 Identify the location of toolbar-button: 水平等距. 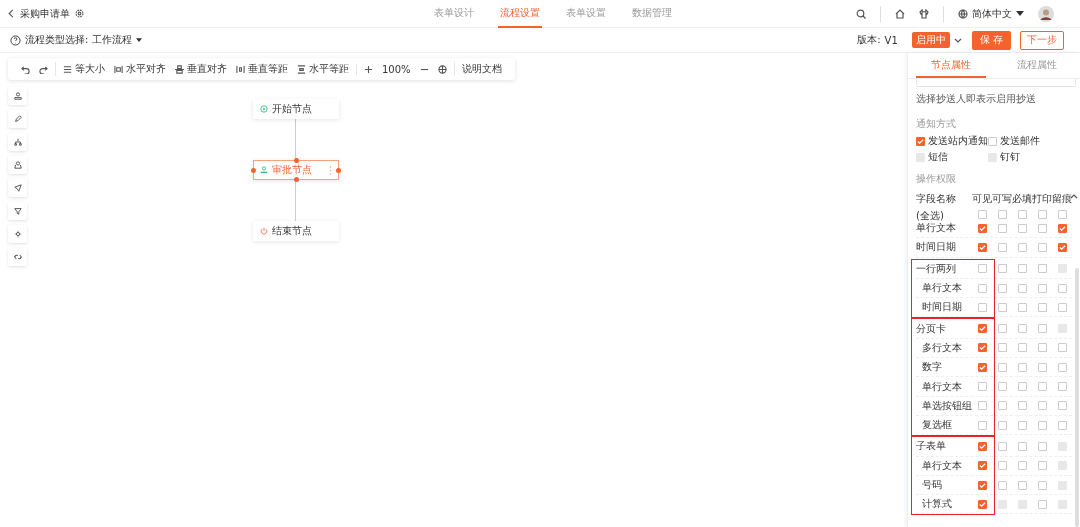
(323, 69).